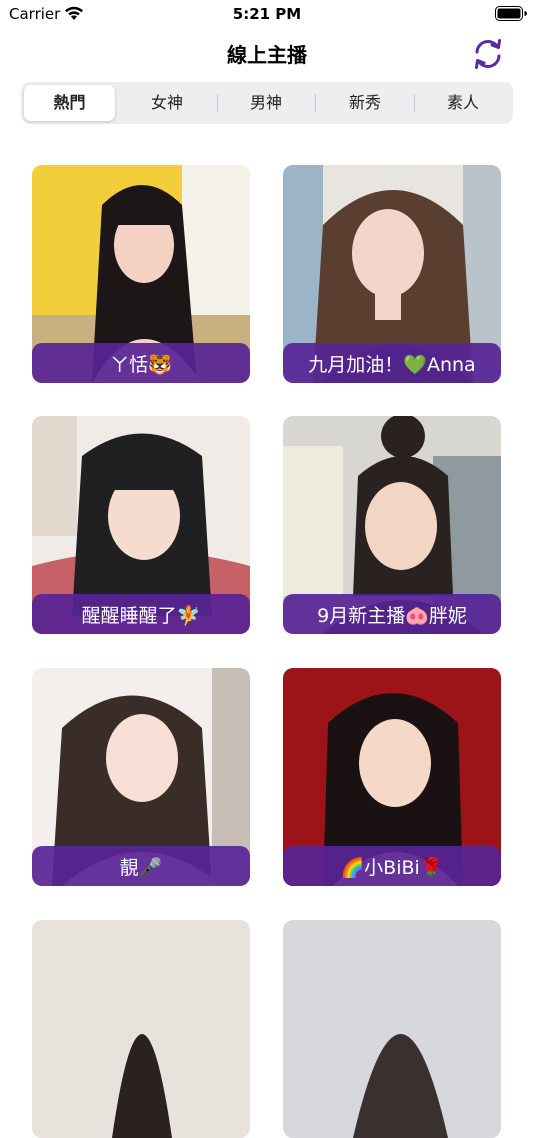  I want to click on status-bar: Carrier 5:21 PM, so click(267, 14).